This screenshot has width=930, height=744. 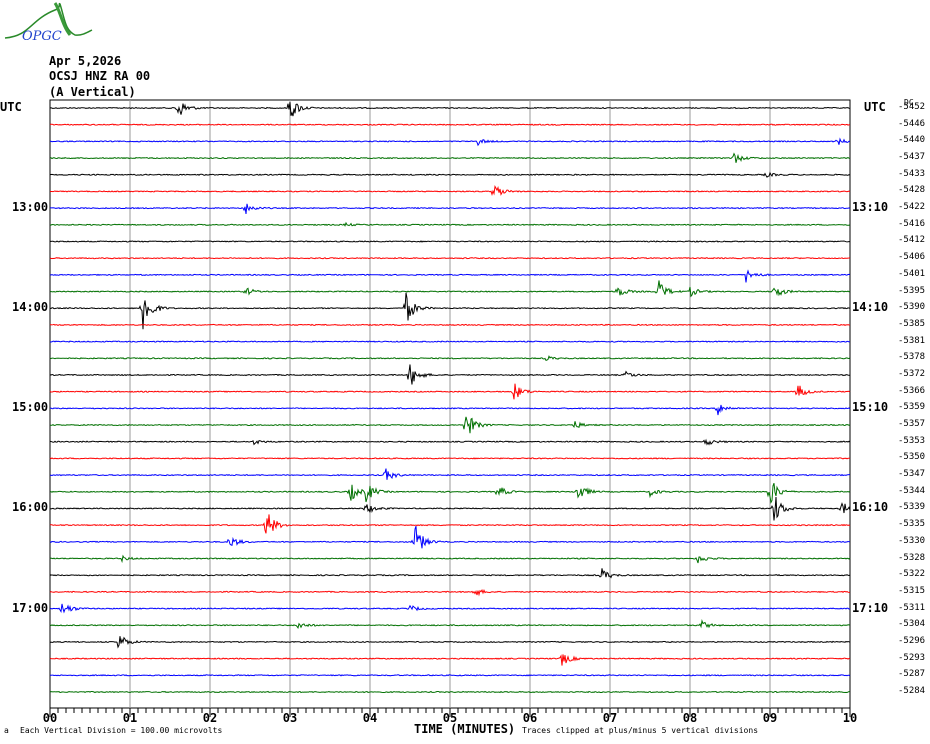 What do you see at coordinates (912, 490) in the screenshot?
I see `dc-offset-label: -5344` at bounding box center [912, 490].